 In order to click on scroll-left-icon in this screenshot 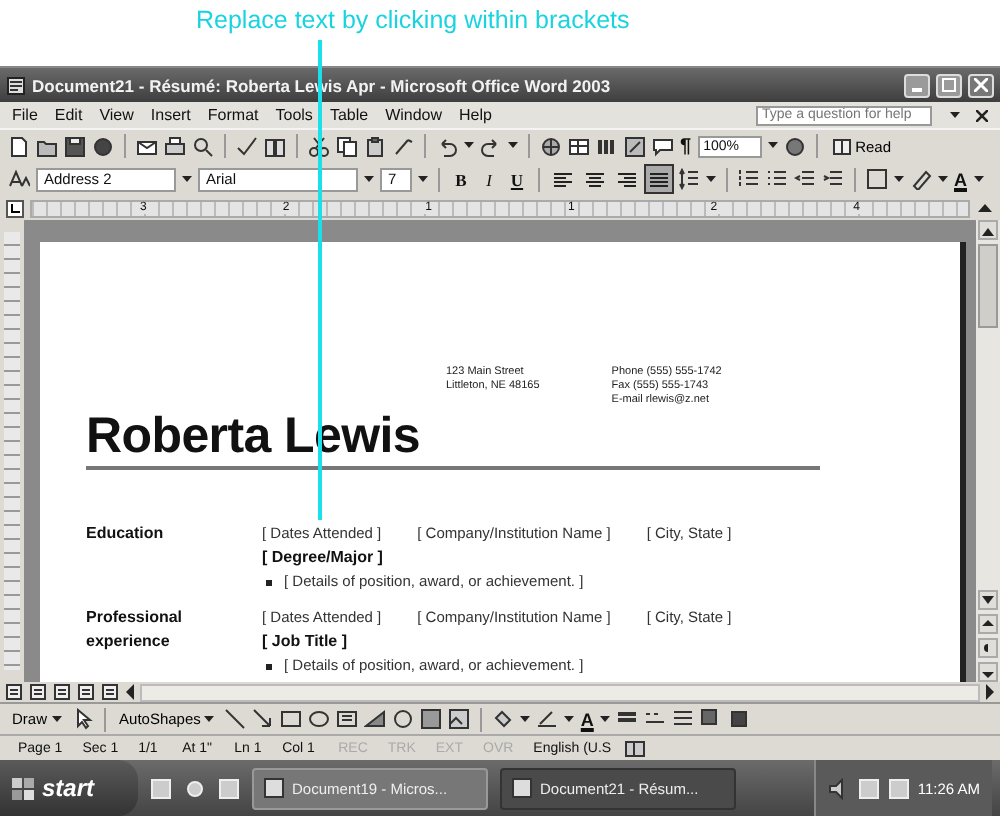, I will do `click(130, 692)`.